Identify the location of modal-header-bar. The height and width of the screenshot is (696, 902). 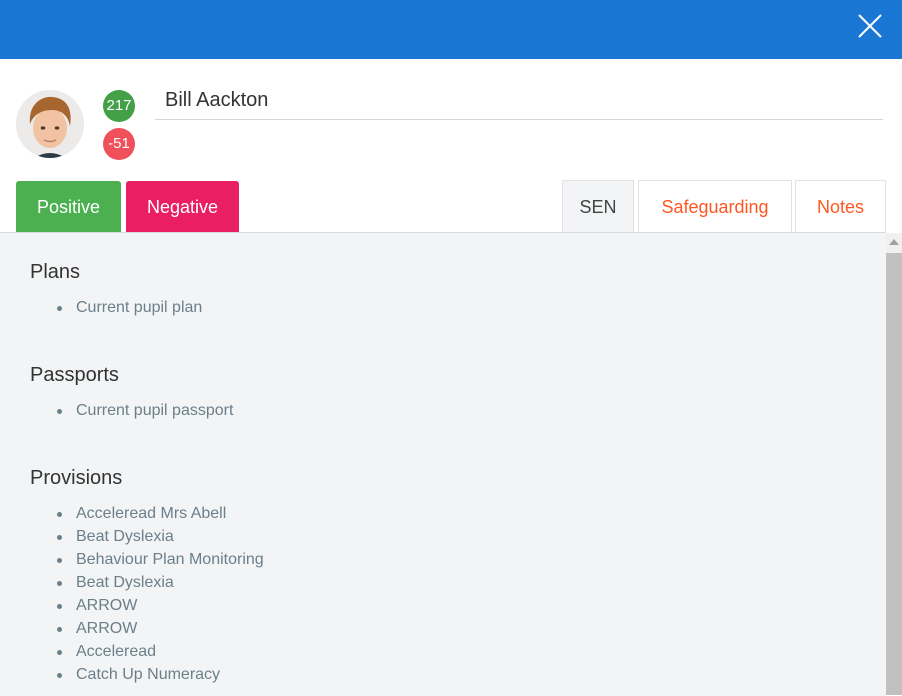
(451, 29).